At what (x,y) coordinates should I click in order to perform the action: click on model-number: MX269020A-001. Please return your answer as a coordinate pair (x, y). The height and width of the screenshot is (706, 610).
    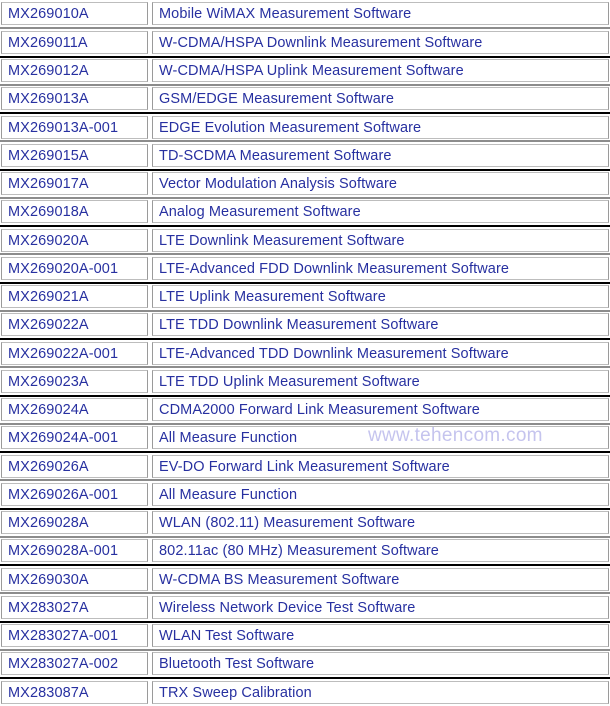
    Looking at the image, I should click on (74, 268).